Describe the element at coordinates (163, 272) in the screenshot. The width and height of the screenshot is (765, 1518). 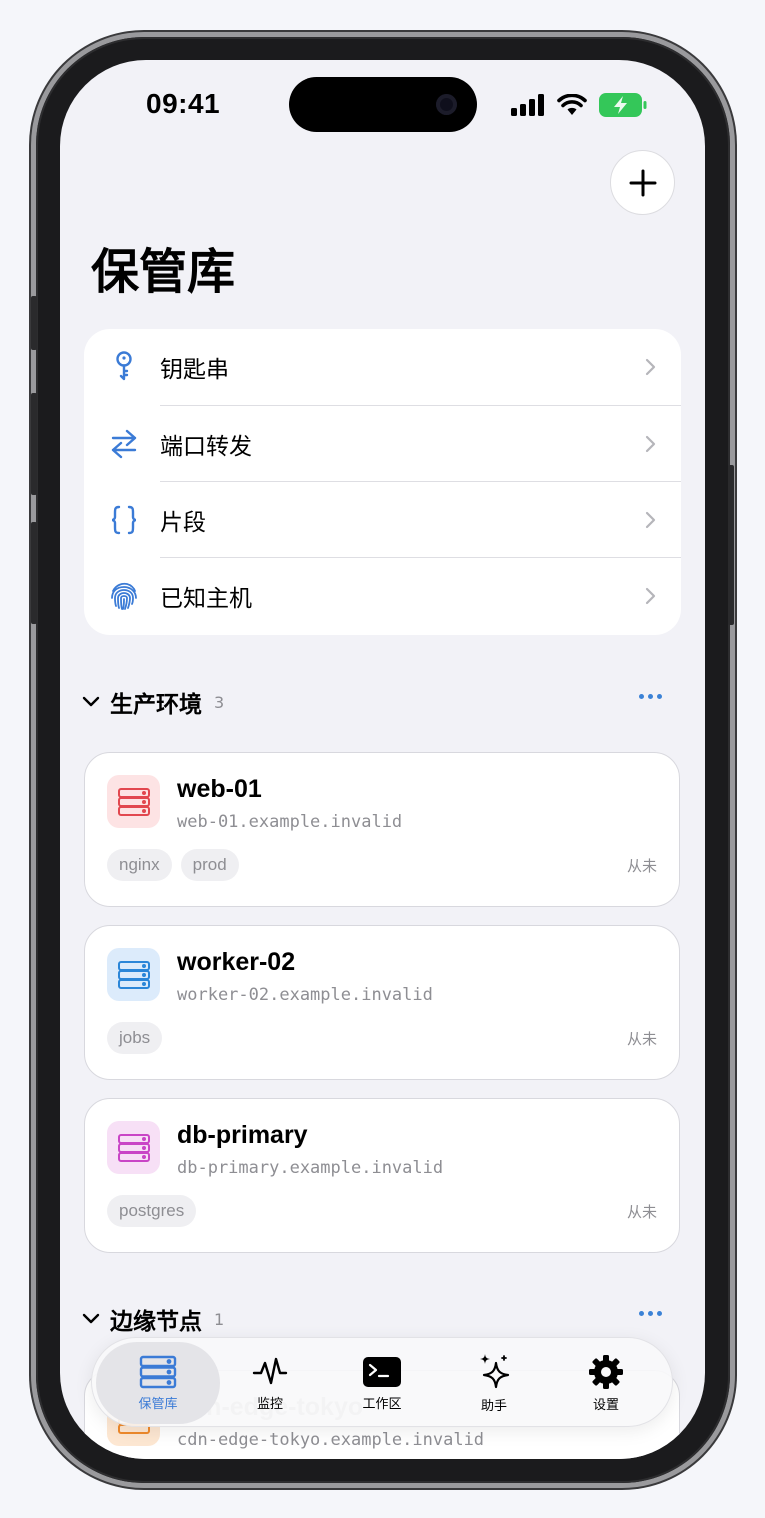
I see `page-title: 保管库` at that location.